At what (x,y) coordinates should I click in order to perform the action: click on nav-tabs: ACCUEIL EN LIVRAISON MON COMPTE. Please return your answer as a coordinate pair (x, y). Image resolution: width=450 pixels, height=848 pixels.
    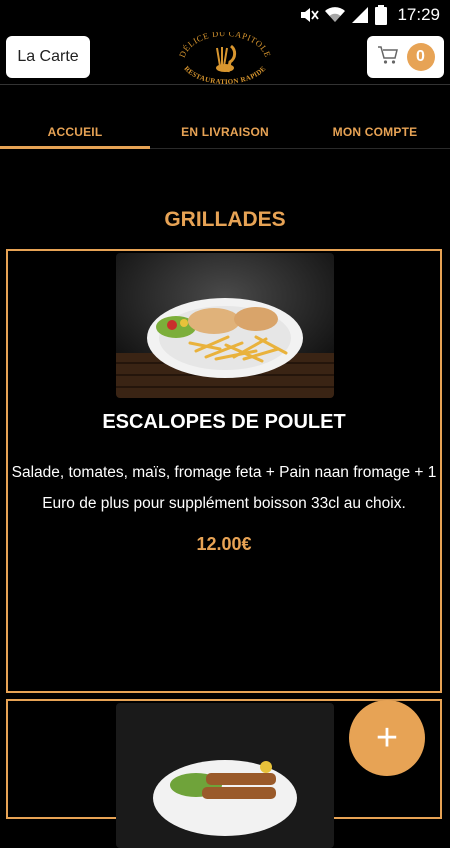
    Looking at the image, I should click on (225, 133).